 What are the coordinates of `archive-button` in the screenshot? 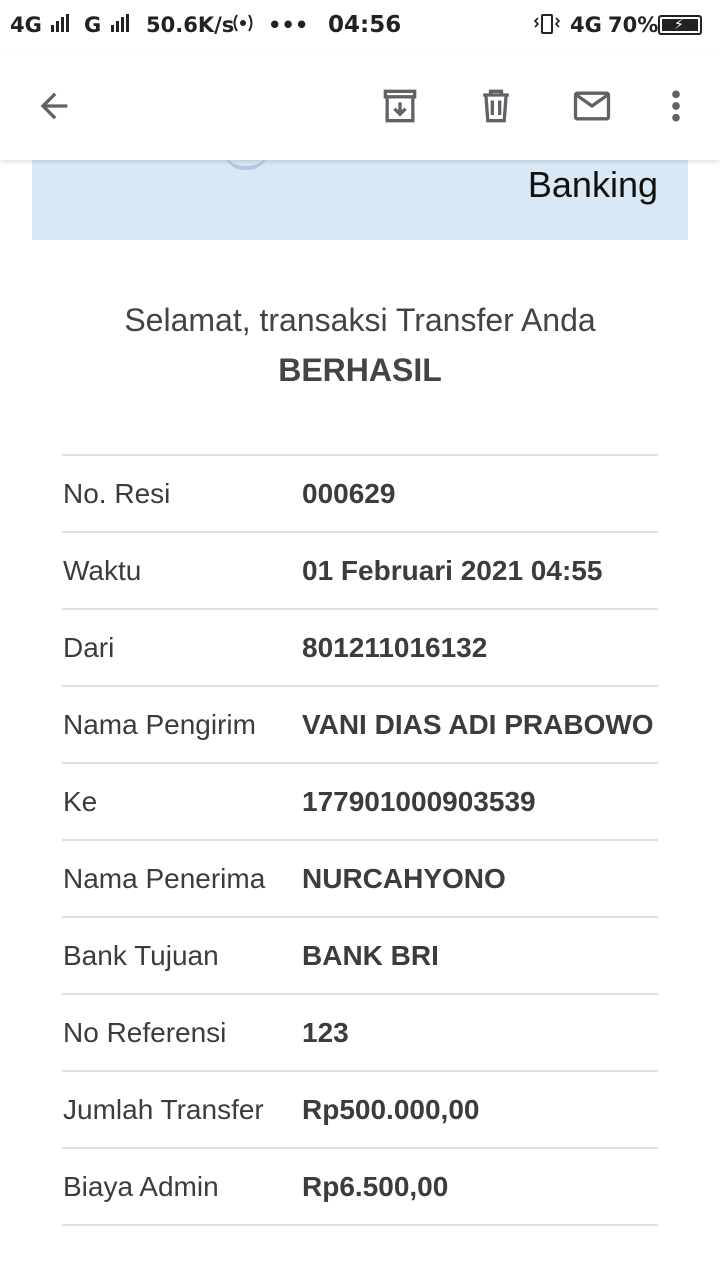 It's located at (400, 106).